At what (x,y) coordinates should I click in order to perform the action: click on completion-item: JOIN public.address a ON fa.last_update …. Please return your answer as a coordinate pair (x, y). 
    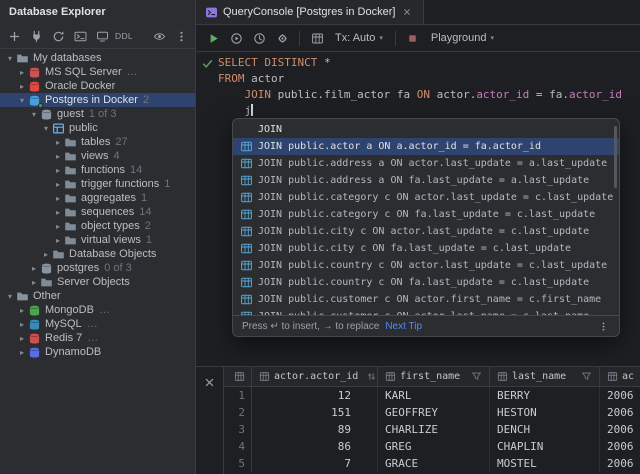
    Looking at the image, I should click on (426, 180).